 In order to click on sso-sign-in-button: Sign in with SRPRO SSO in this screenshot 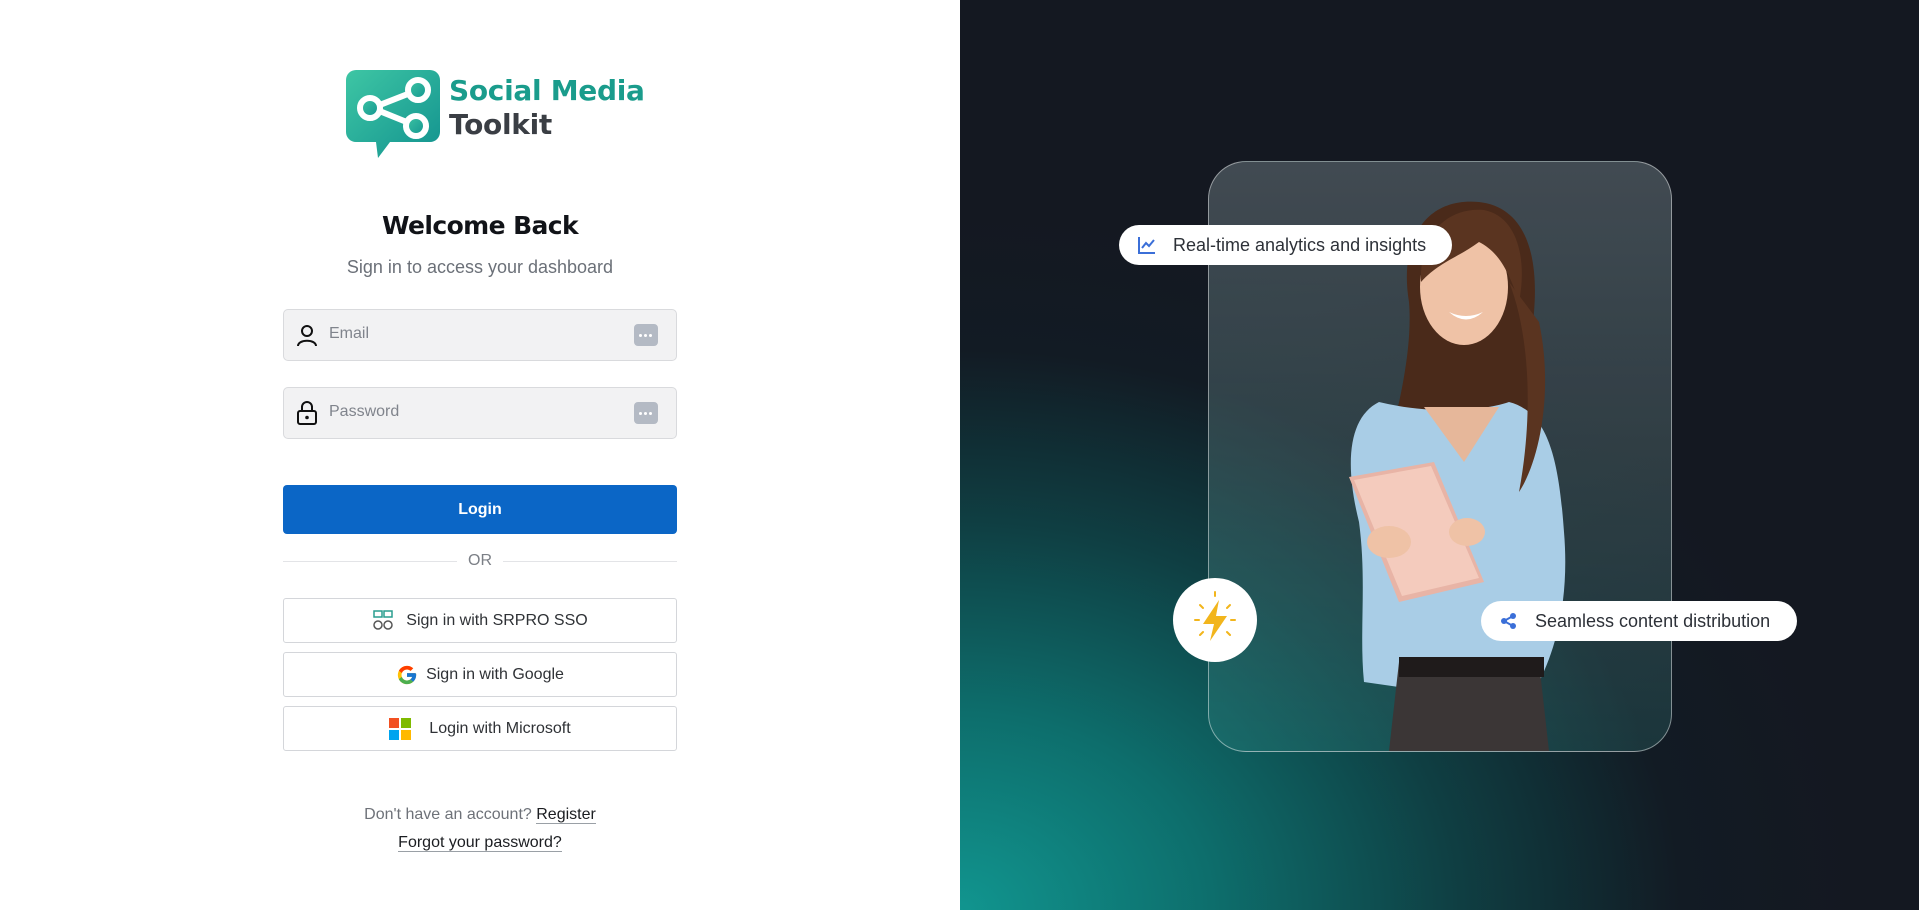, I will do `click(480, 620)`.